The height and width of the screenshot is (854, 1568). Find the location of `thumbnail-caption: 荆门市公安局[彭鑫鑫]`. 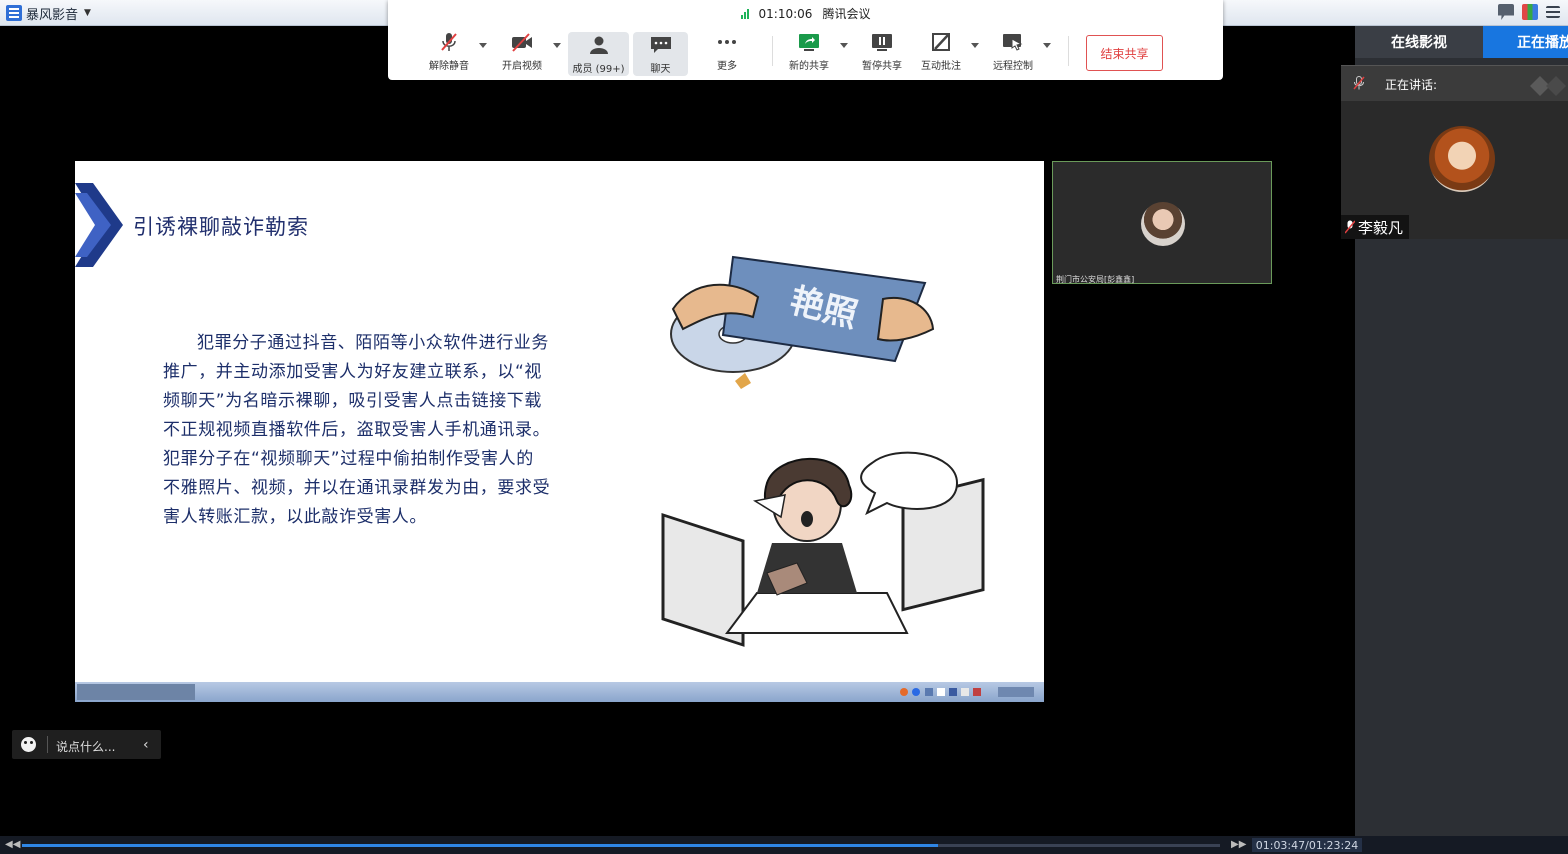

thumbnail-caption: 荆门市公安局[彭鑫鑫] is located at coordinates (1095, 279).